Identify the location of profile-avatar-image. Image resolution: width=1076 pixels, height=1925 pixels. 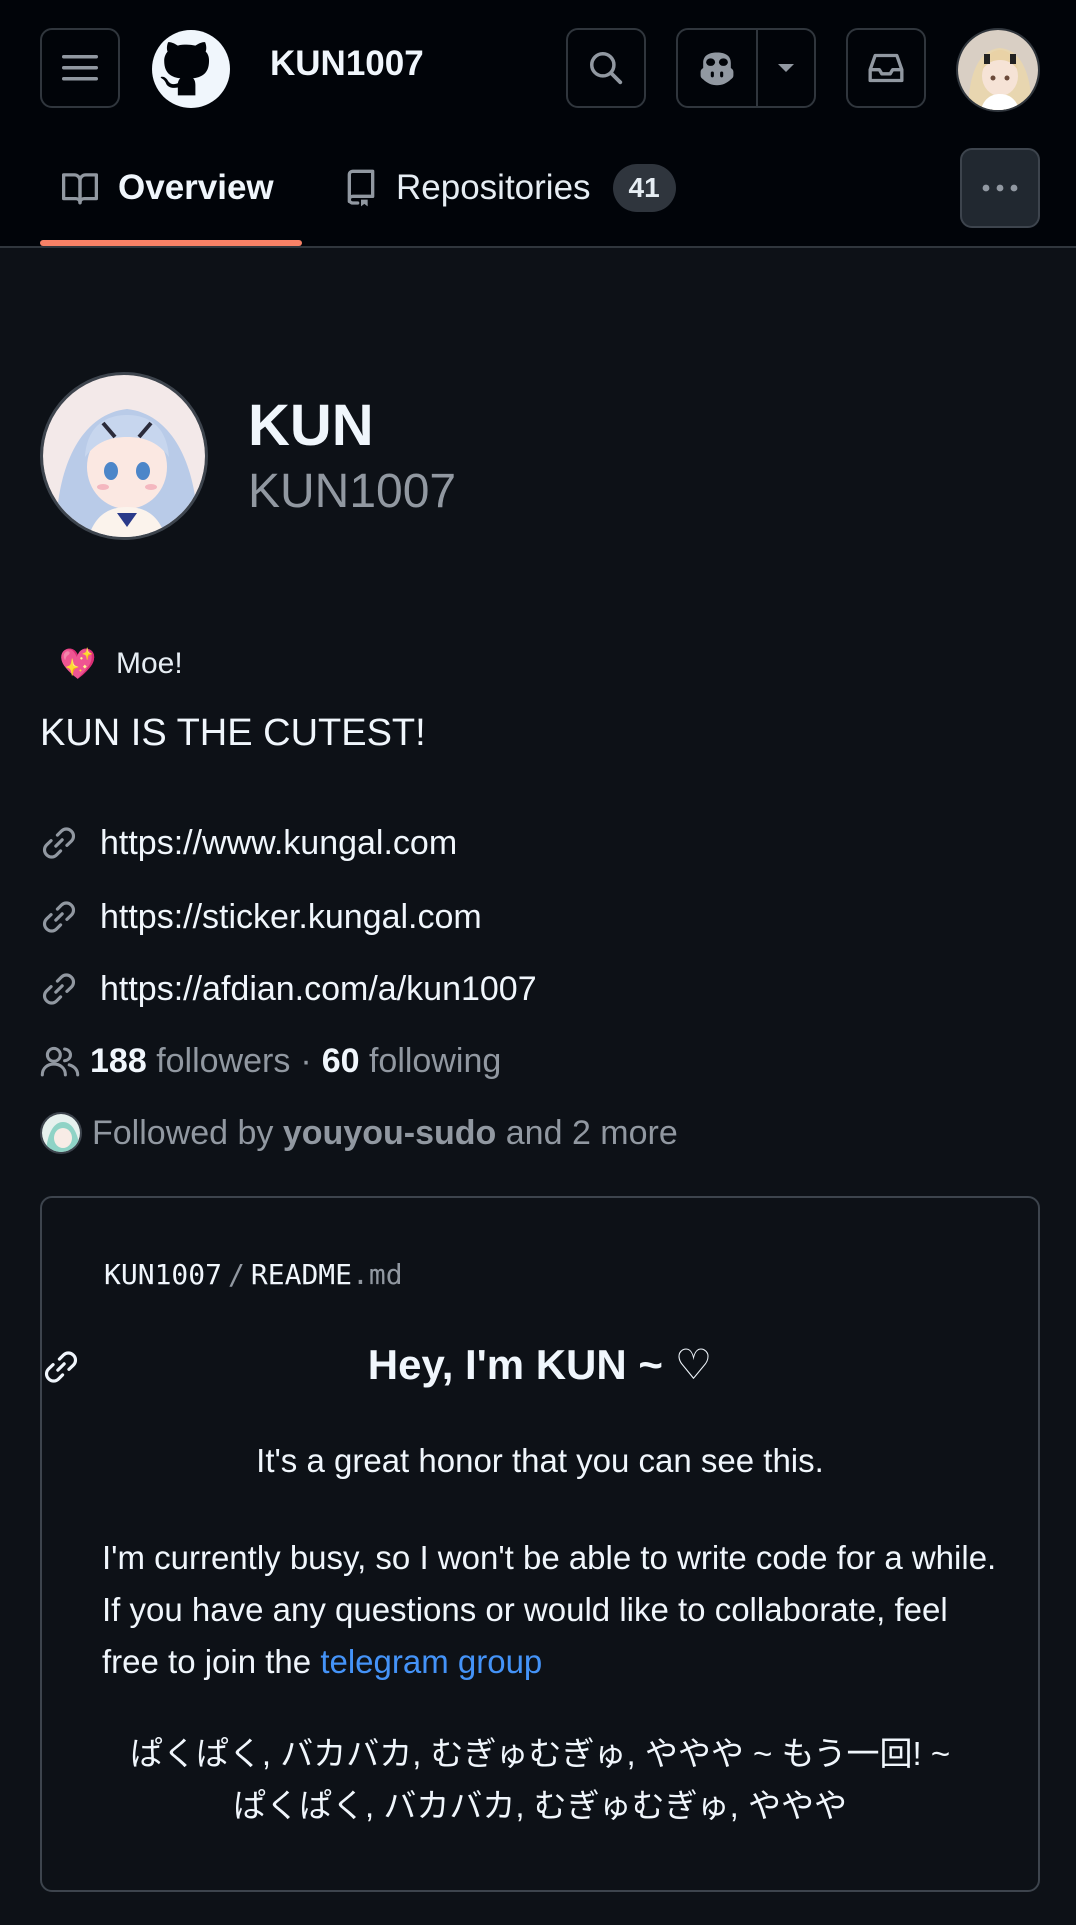
(124, 456).